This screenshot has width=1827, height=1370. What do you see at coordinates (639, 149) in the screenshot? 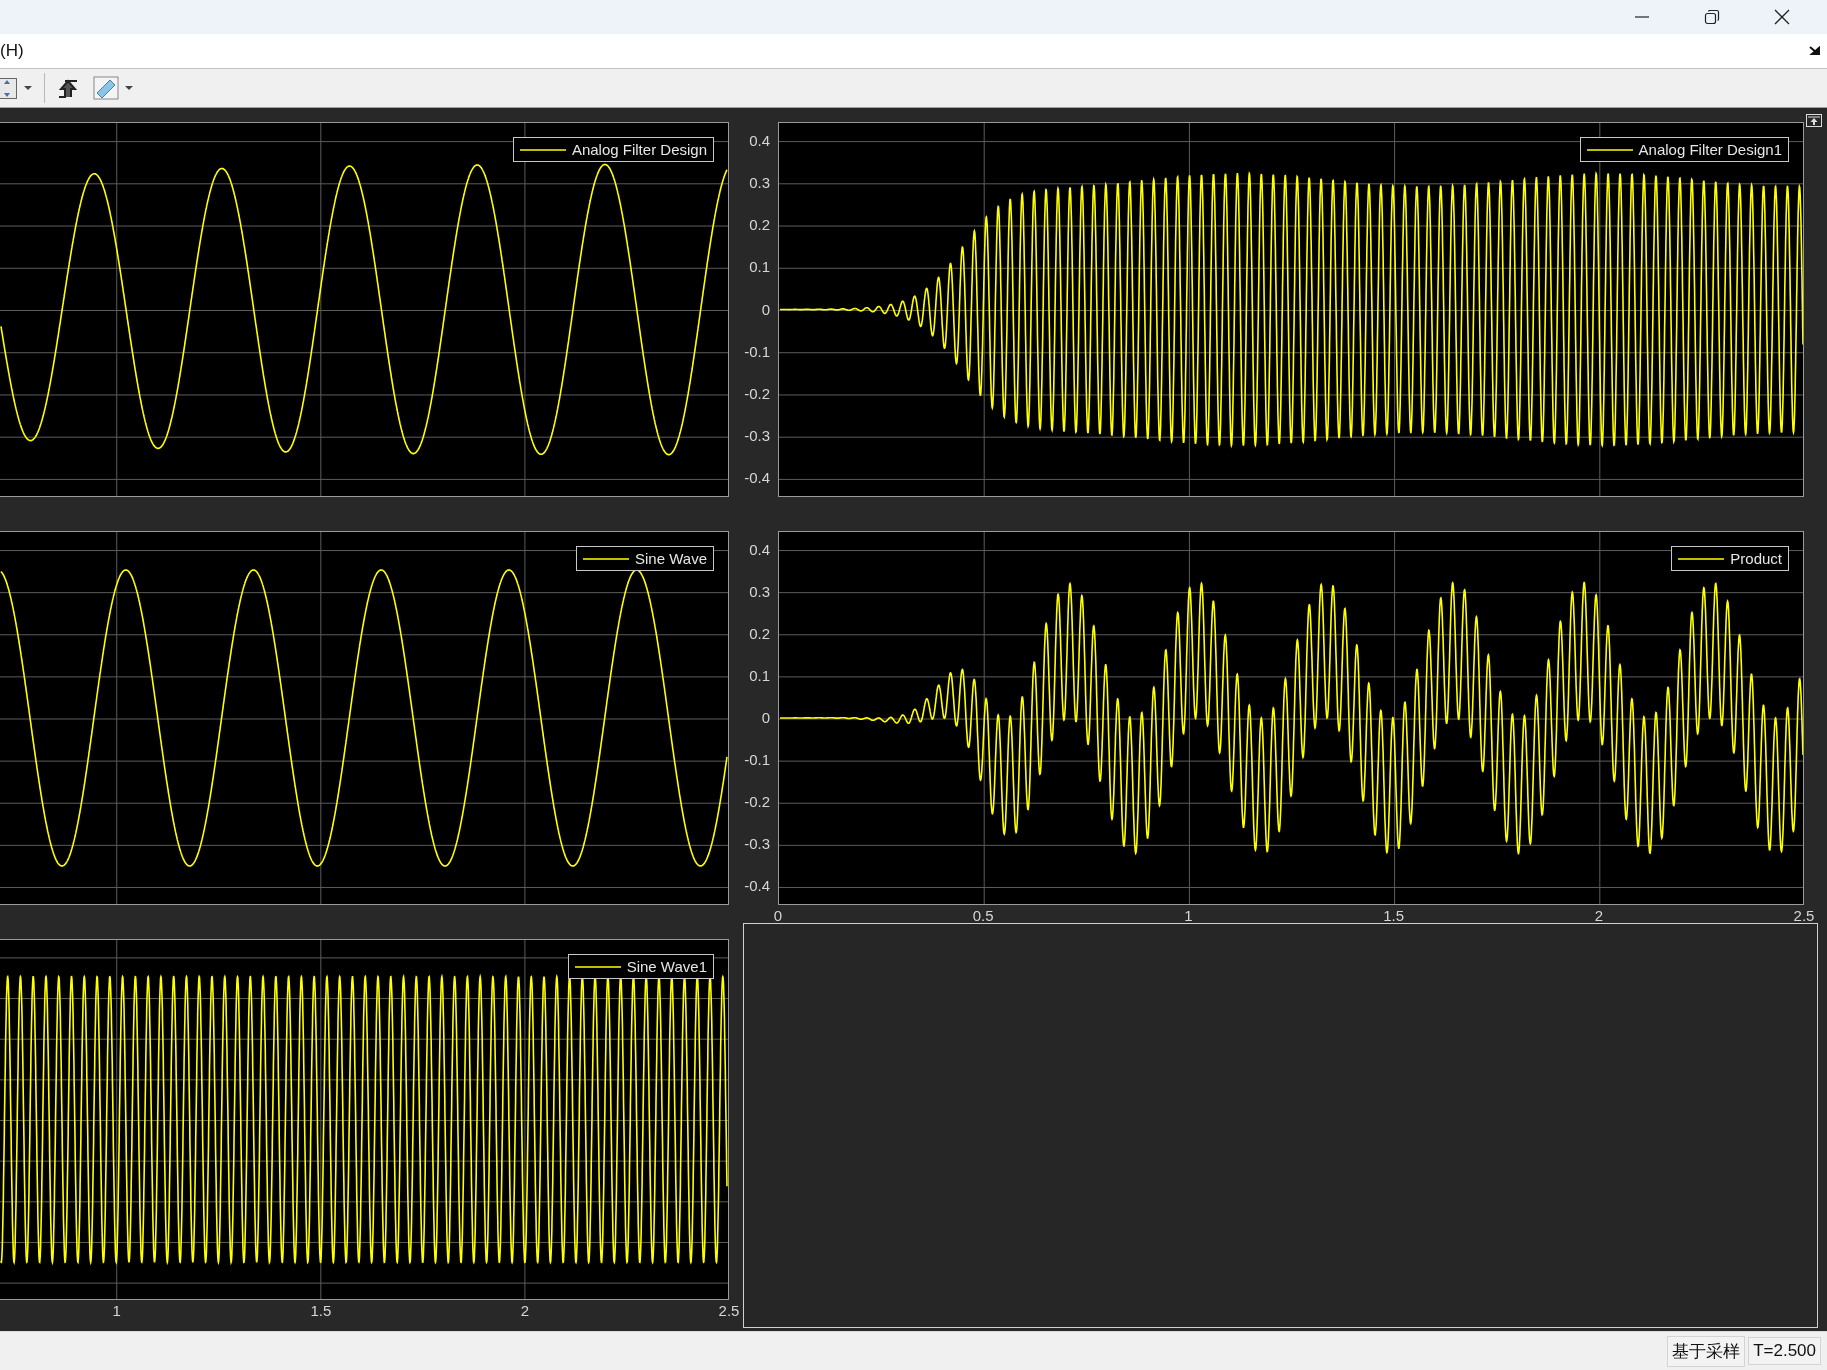
I see `legend-label: Analog Filter Design` at bounding box center [639, 149].